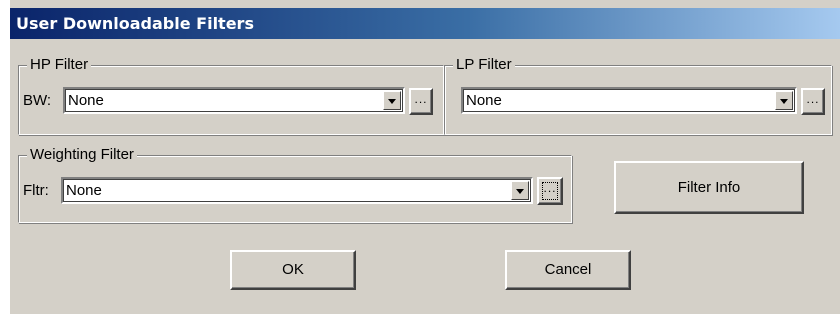 The height and width of the screenshot is (314, 840). I want to click on lp-filter-select: None, so click(629, 100).